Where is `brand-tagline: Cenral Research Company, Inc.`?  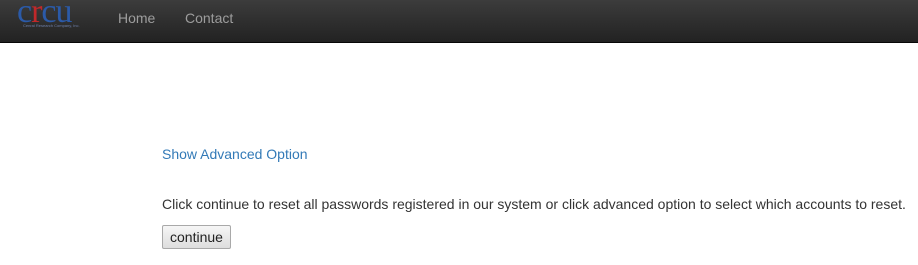 brand-tagline: Cenral Research Company, Inc. is located at coordinates (51, 25).